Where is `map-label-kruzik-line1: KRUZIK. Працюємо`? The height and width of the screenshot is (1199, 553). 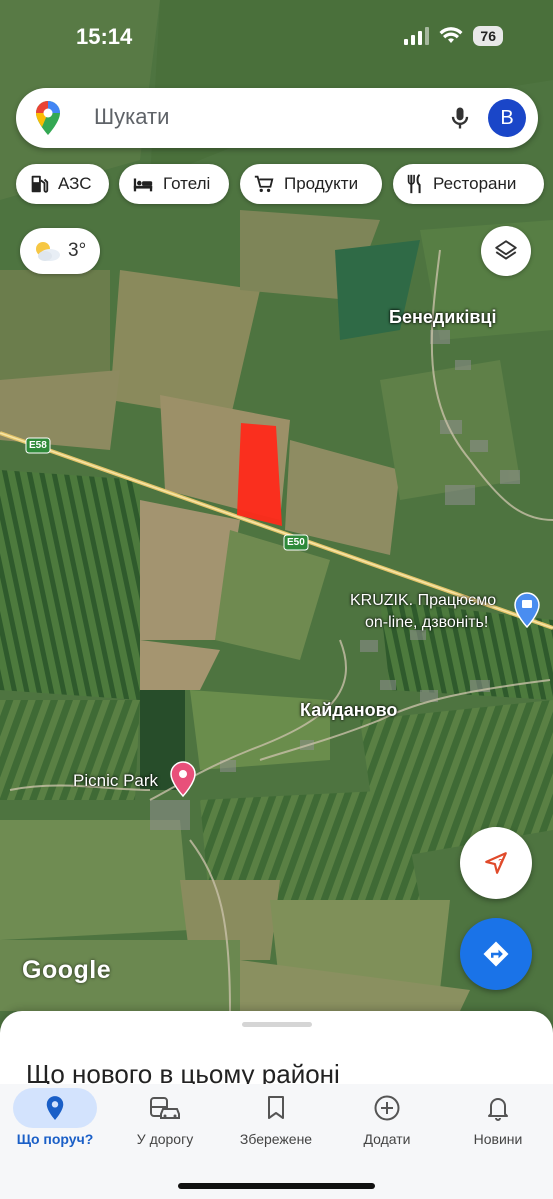 map-label-kruzik-line1: KRUZIK. Працюємо is located at coordinates (423, 601).